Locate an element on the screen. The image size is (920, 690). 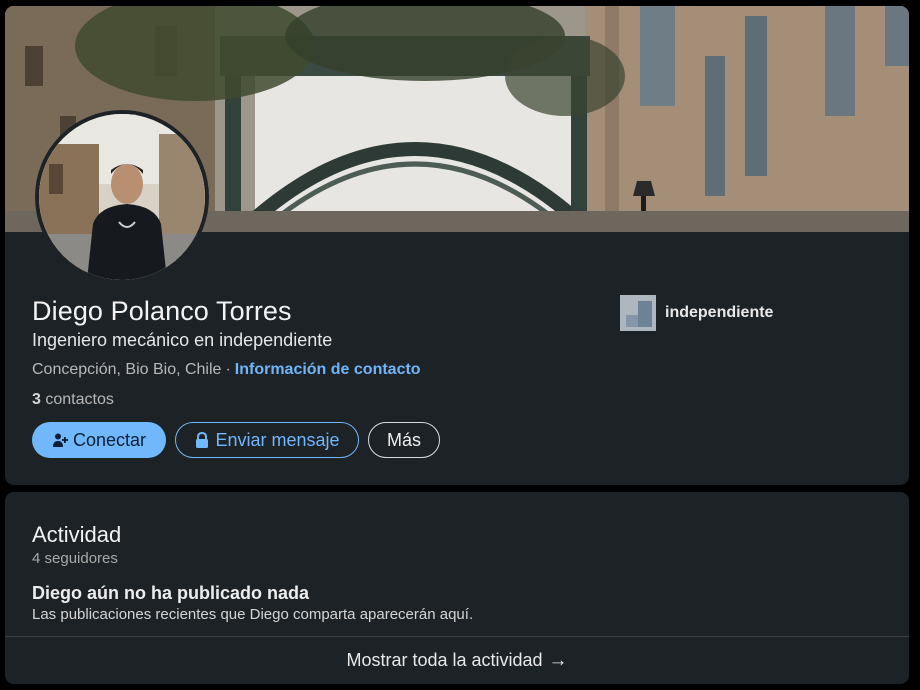
connections-count: 3 contactos is located at coordinates (73, 400).